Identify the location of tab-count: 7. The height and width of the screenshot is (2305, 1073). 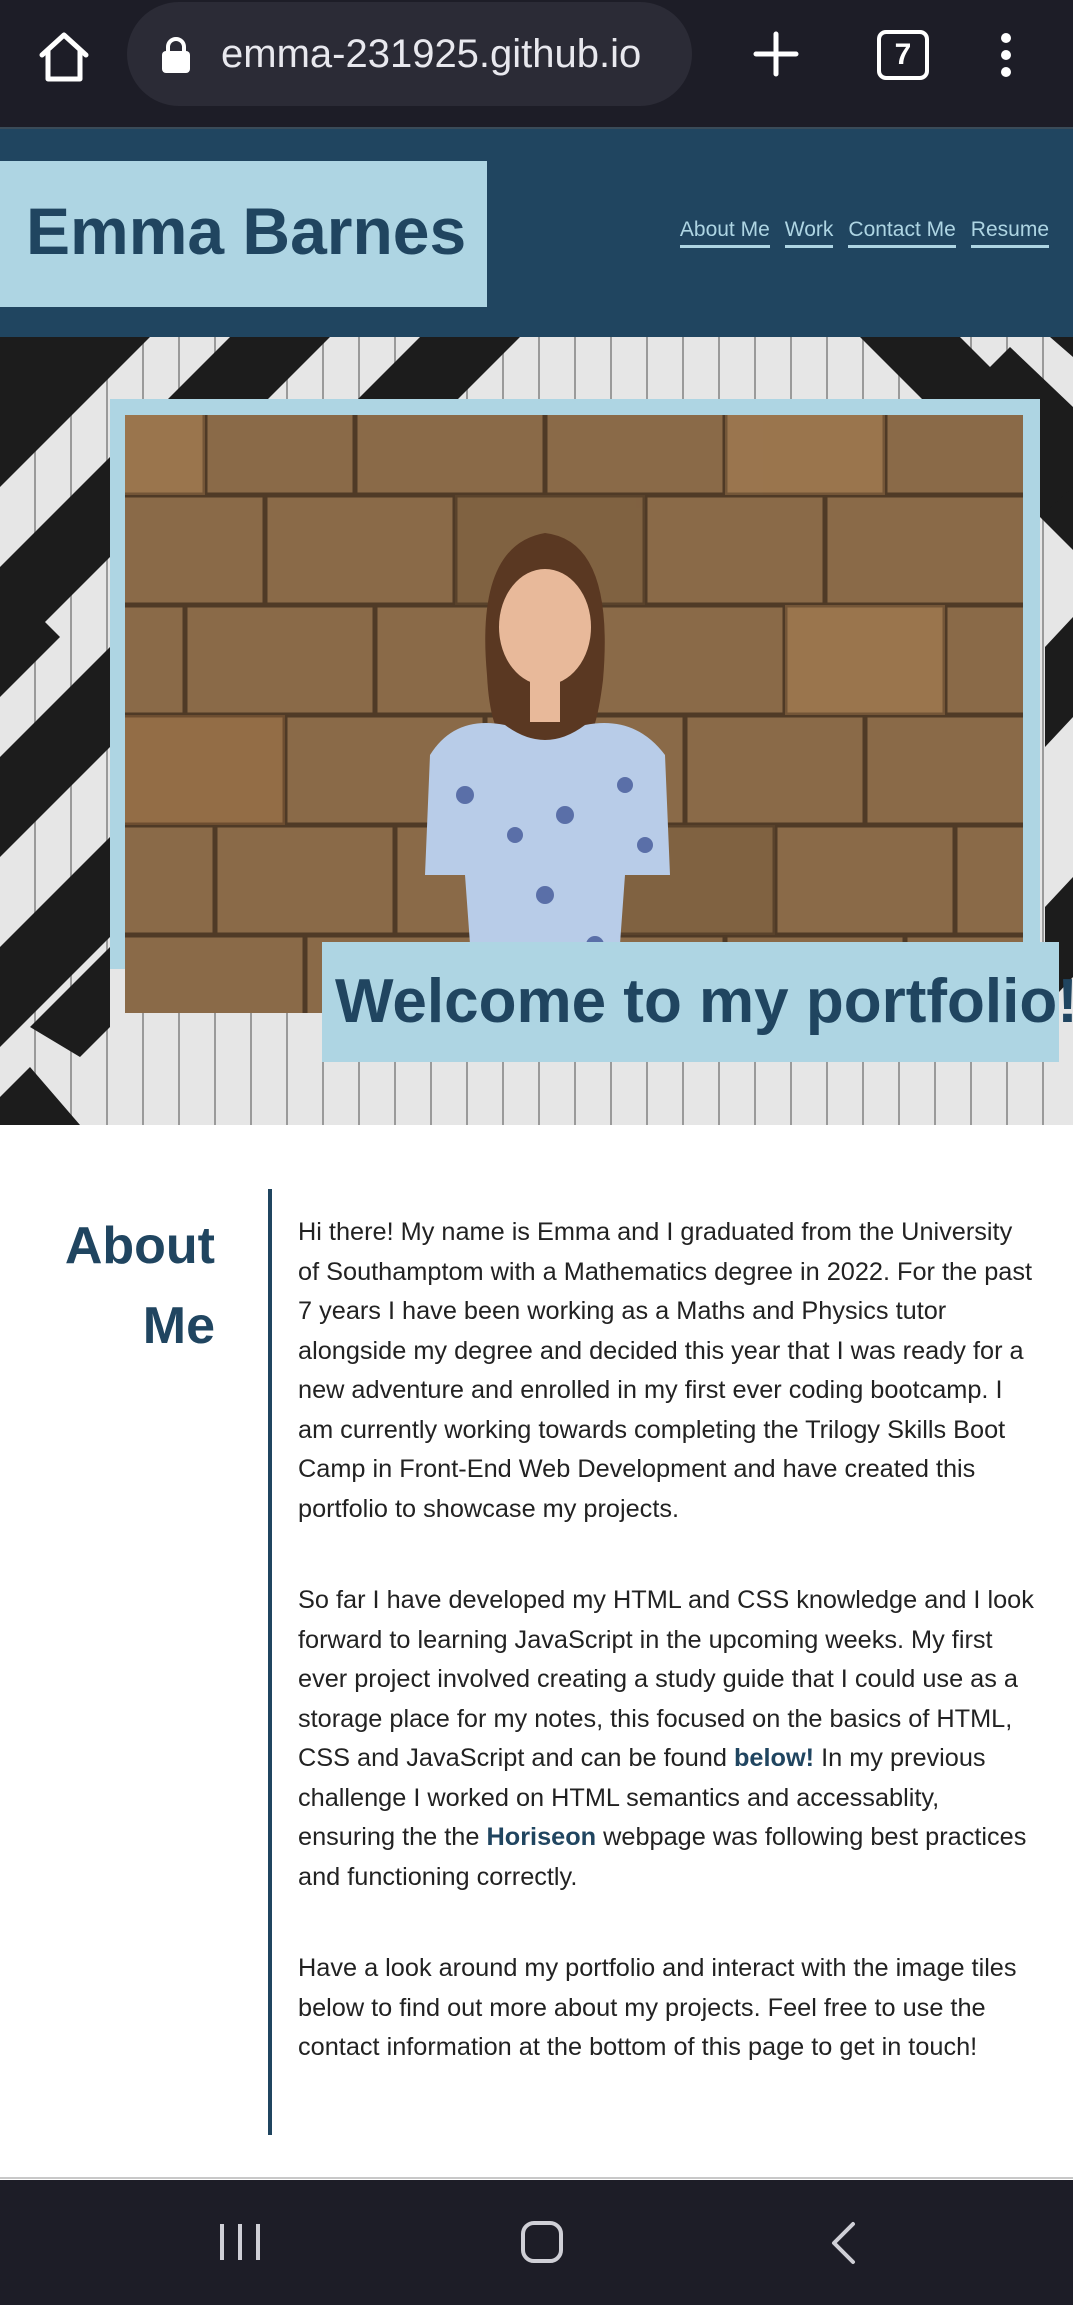
(903, 54).